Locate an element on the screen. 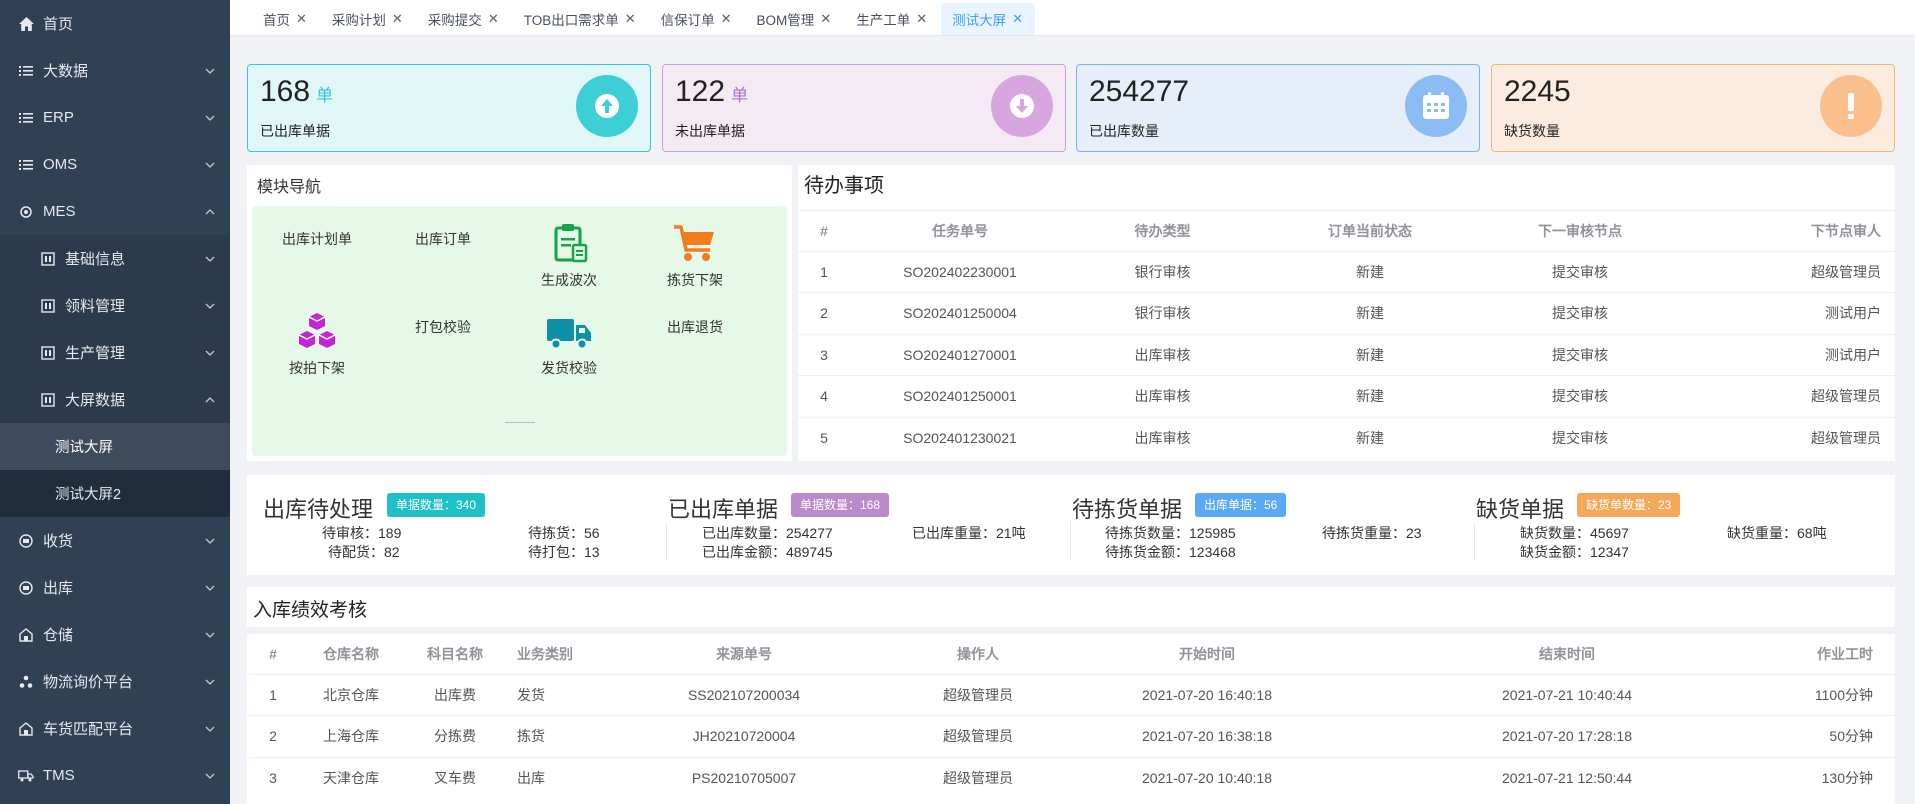 The height and width of the screenshot is (804, 1915). sidebar-item-erp: ERP is located at coordinates (115, 117).